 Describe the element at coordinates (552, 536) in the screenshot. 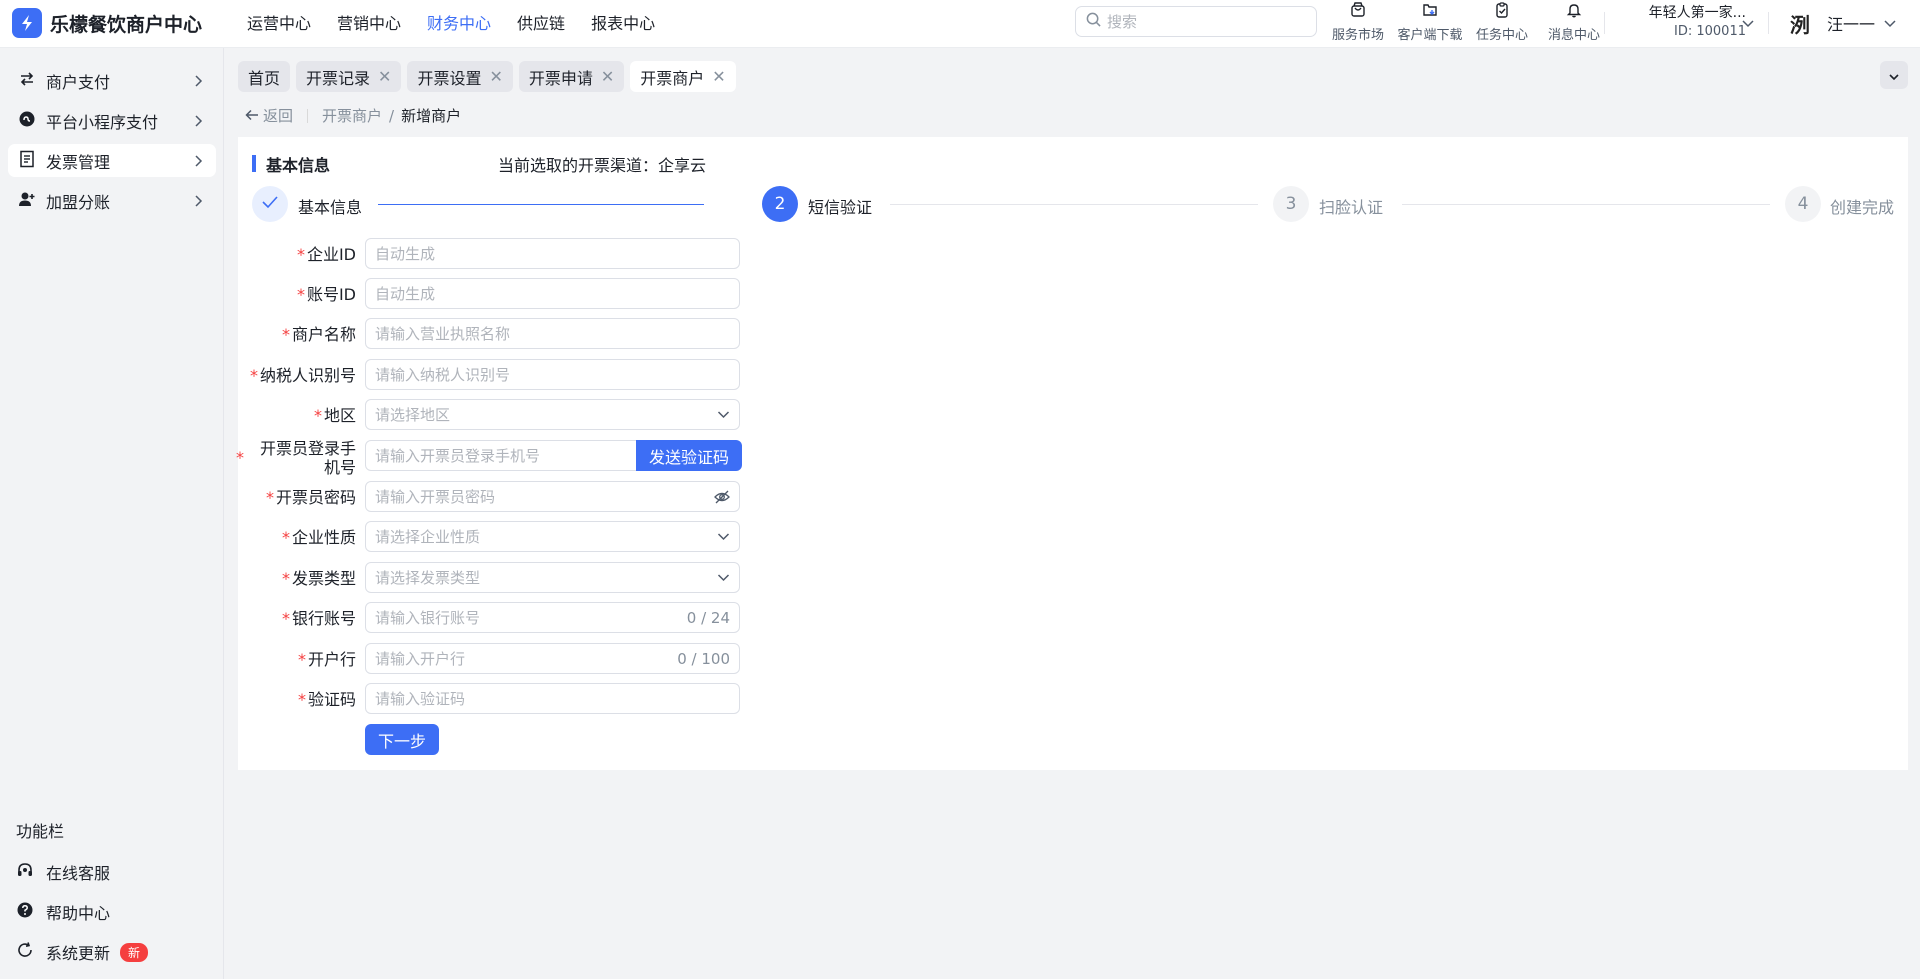

I see `enterprise-nature-select: 请选择企业性质` at that location.